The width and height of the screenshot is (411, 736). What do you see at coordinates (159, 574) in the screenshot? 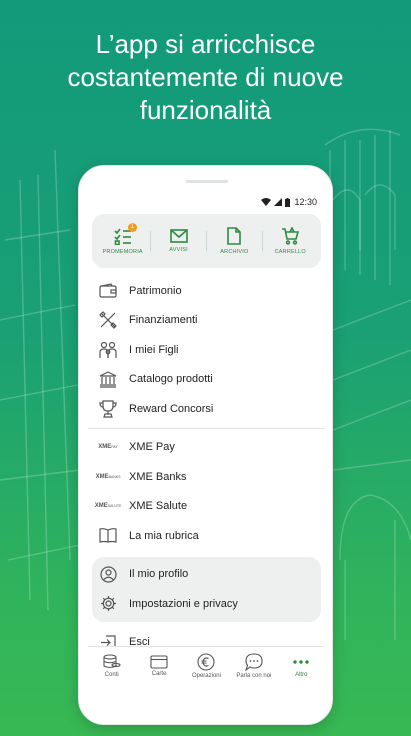
I see `menu-item-label: Il mio profilo` at bounding box center [159, 574].